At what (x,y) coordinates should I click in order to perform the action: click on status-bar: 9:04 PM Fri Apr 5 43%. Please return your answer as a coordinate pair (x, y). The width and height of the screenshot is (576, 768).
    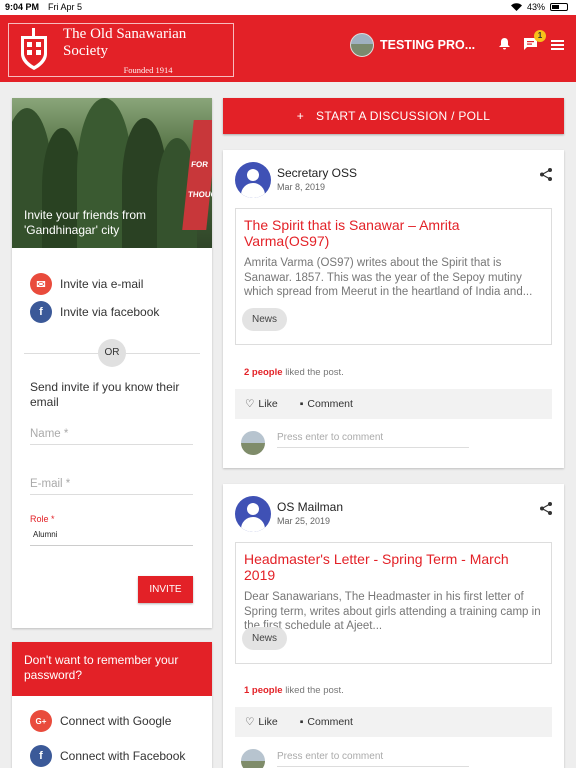
    Looking at the image, I should click on (288, 7).